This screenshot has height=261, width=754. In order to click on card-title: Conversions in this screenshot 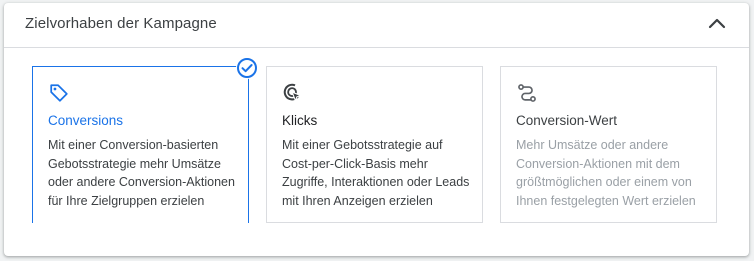, I will do `click(86, 120)`.